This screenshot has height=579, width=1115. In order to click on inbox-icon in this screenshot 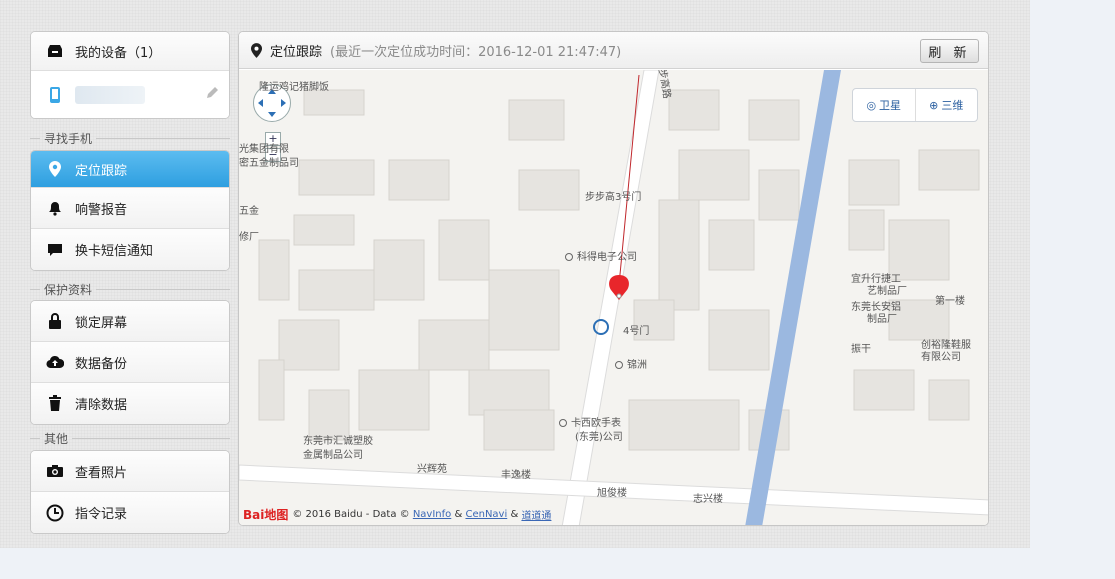, I will do `click(55, 51)`.